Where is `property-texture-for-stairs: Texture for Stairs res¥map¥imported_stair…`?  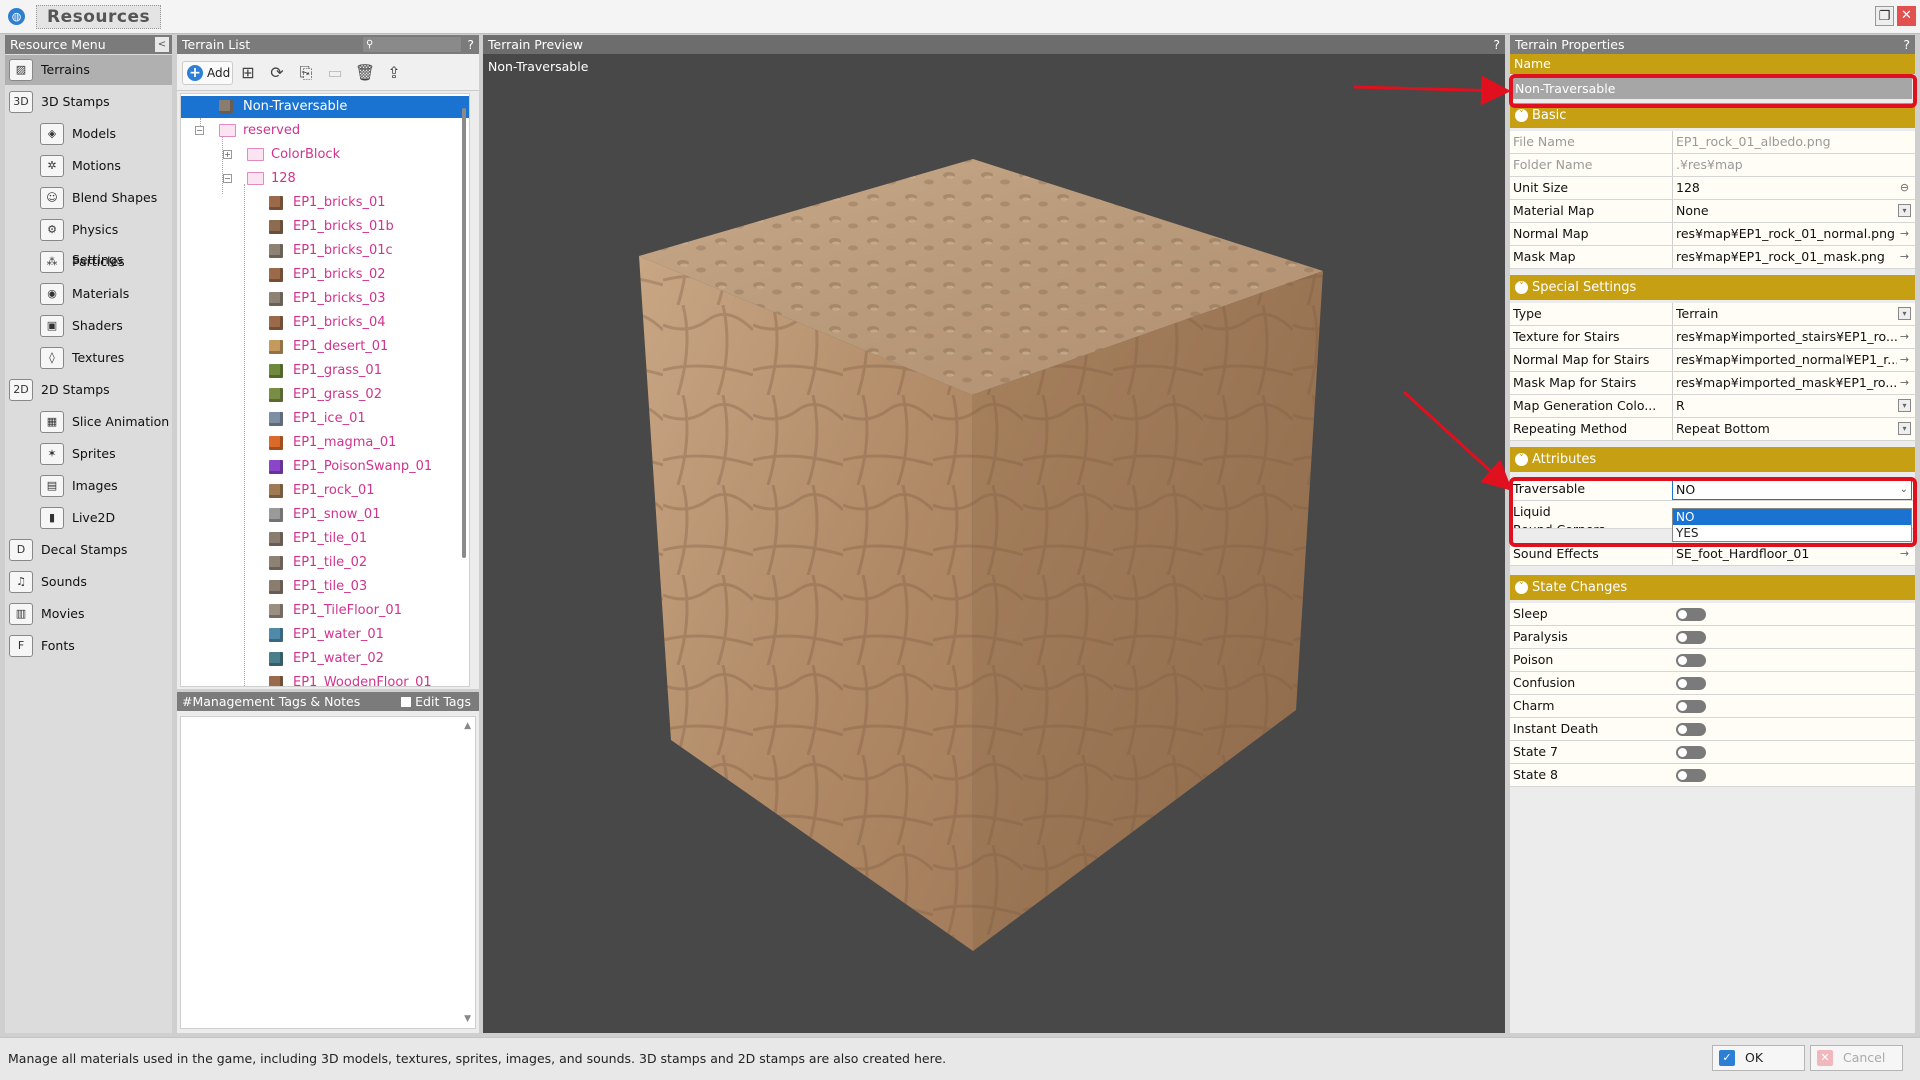
property-texture-for-stairs: Texture for Stairs res¥map¥imported_stair… is located at coordinates (1712, 337).